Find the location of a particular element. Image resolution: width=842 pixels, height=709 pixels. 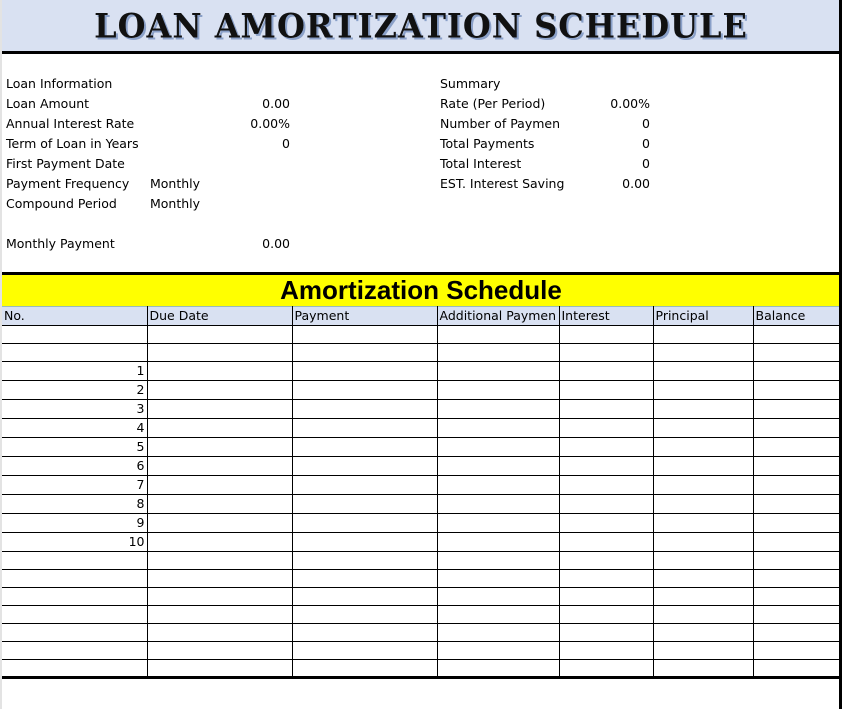

payment-frequency-value: Monthly is located at coordinates (175, 184).